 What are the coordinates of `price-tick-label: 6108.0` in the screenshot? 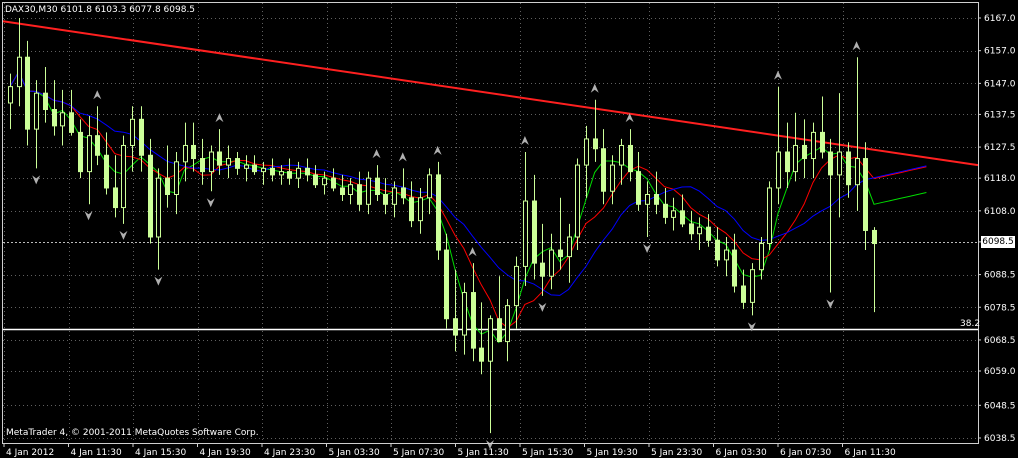 It's located at (1000, 212).